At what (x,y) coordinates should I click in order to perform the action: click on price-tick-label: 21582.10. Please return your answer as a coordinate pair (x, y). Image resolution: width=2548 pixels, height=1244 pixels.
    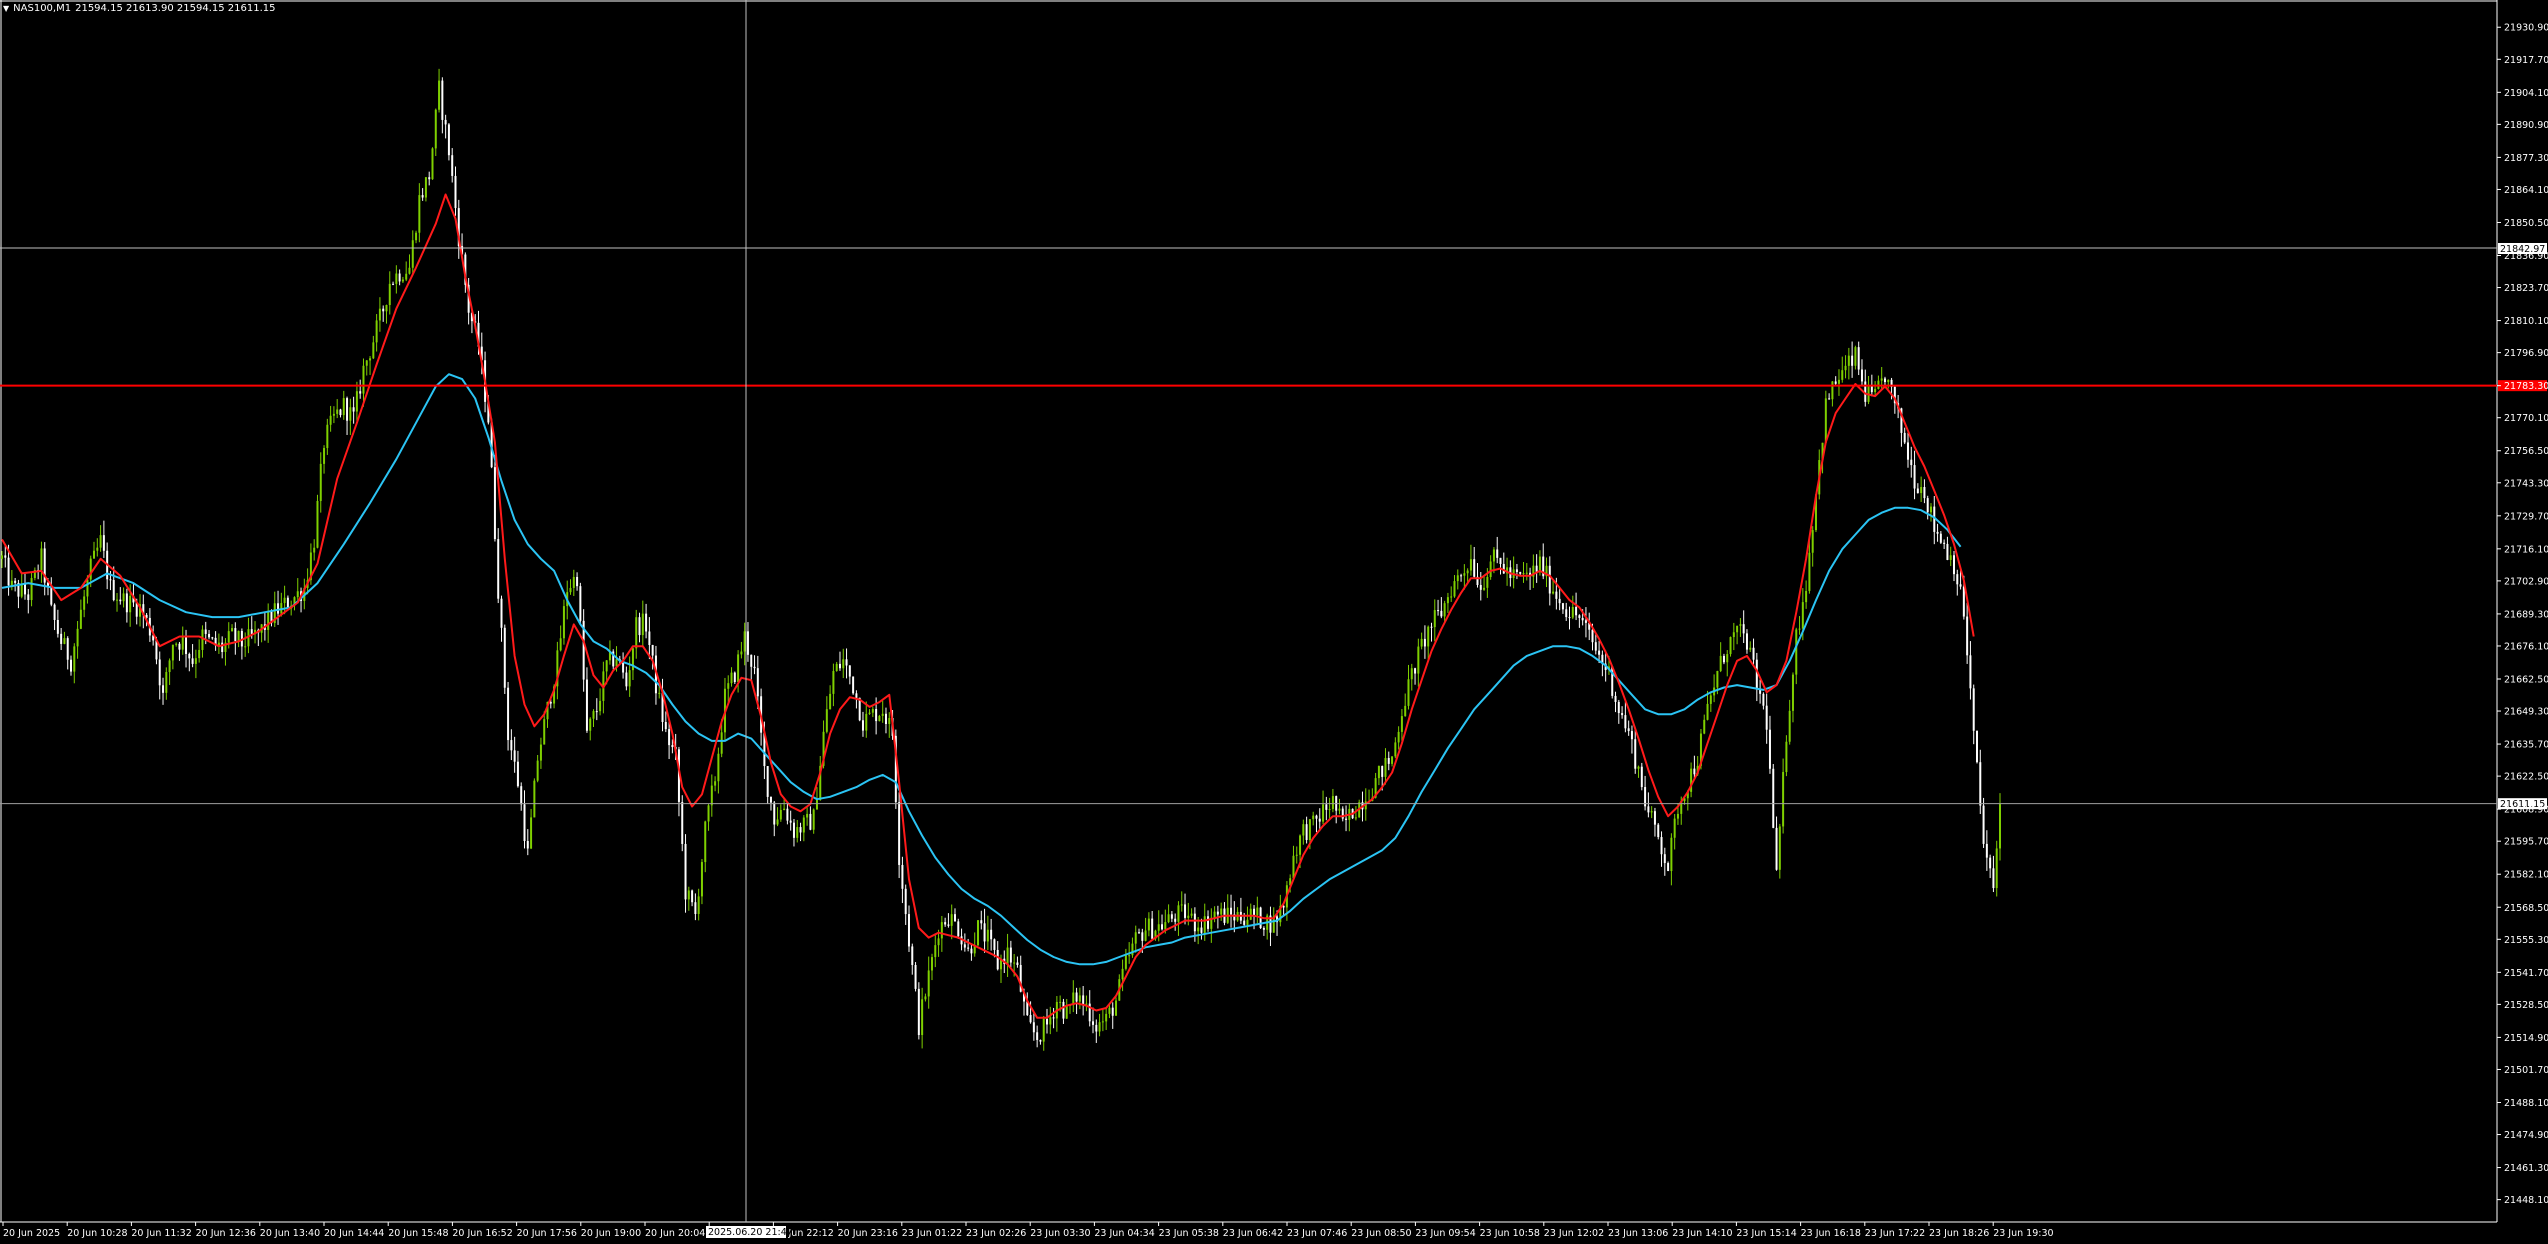
    Looking at the image, I should click on (2526, 875).